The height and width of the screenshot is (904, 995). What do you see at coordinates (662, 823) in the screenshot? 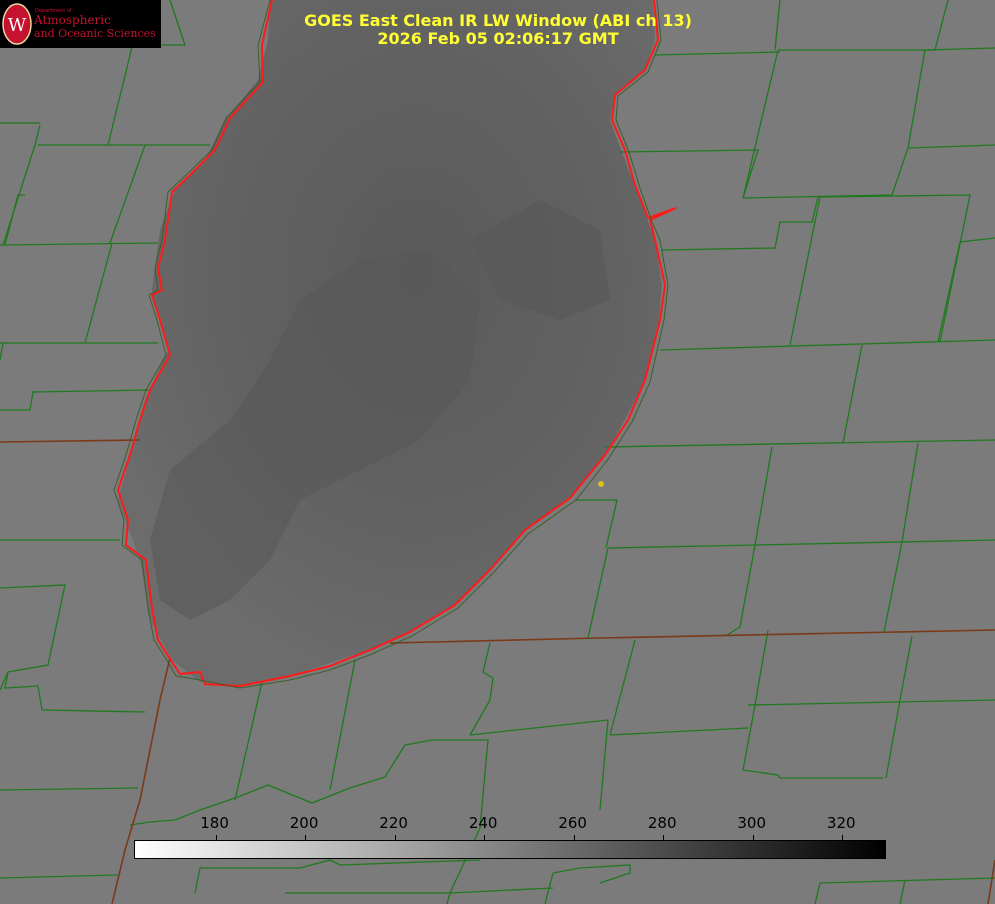
I see `colorbar-tick-label: 280` at bounding box center [662, 823].